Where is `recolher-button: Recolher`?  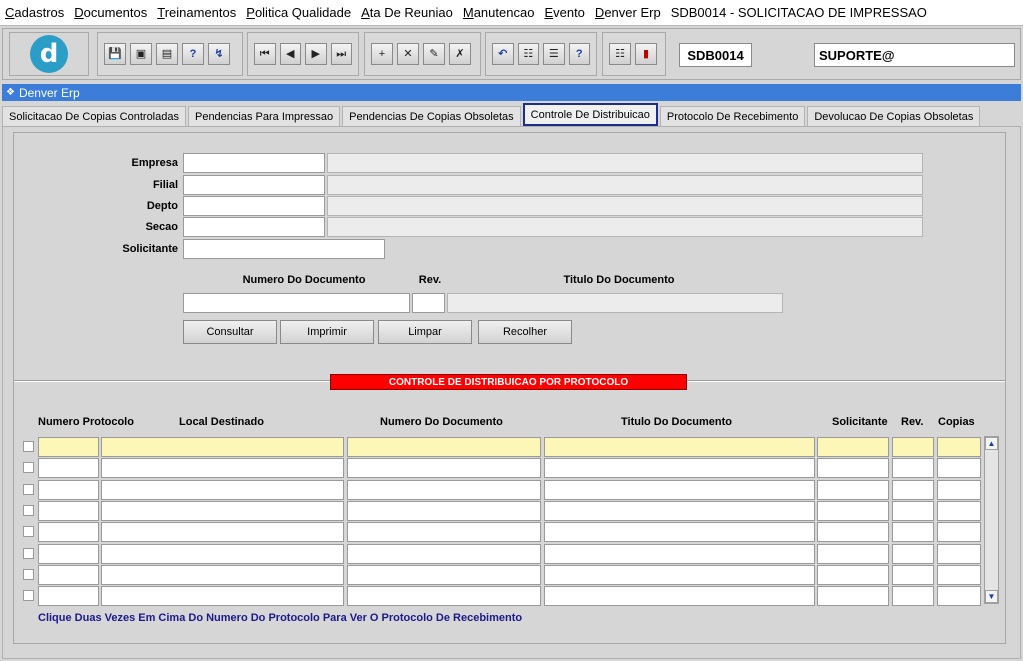 recolher-button: Recolher is located at coordinates (525, 332).